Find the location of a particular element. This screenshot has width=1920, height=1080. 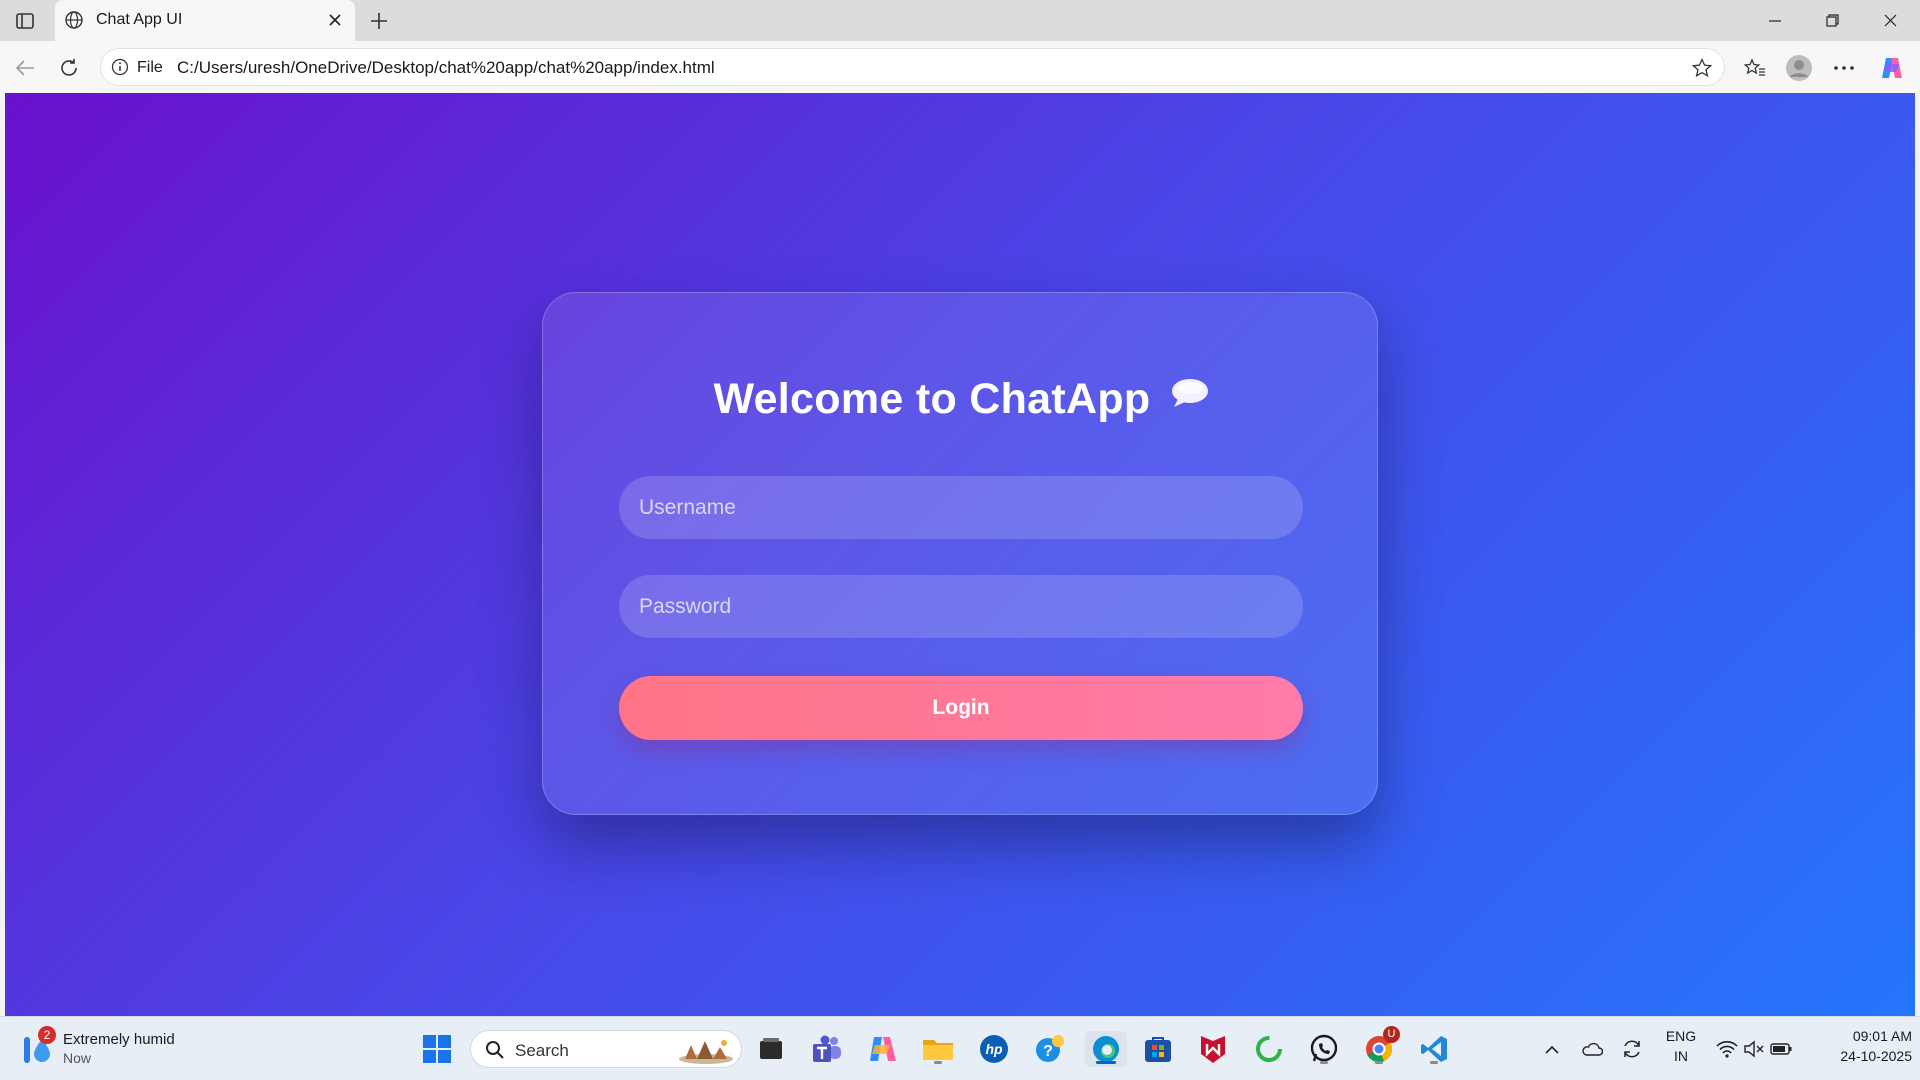

refresh-button is located at coordinates (69, 68).